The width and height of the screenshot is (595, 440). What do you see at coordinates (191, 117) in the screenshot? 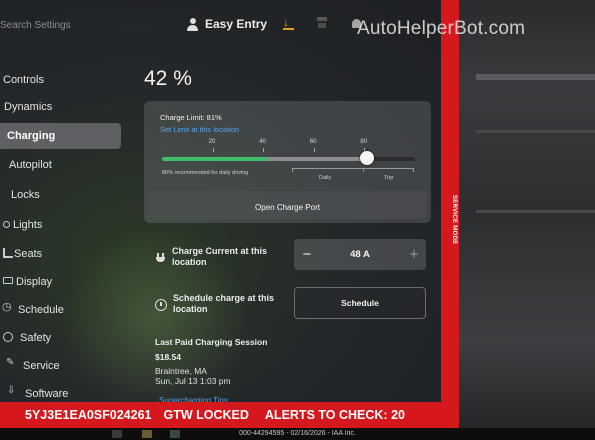
I see `charge-limit-title: Charge Limit: 81%` at bounding box center [191, 117].